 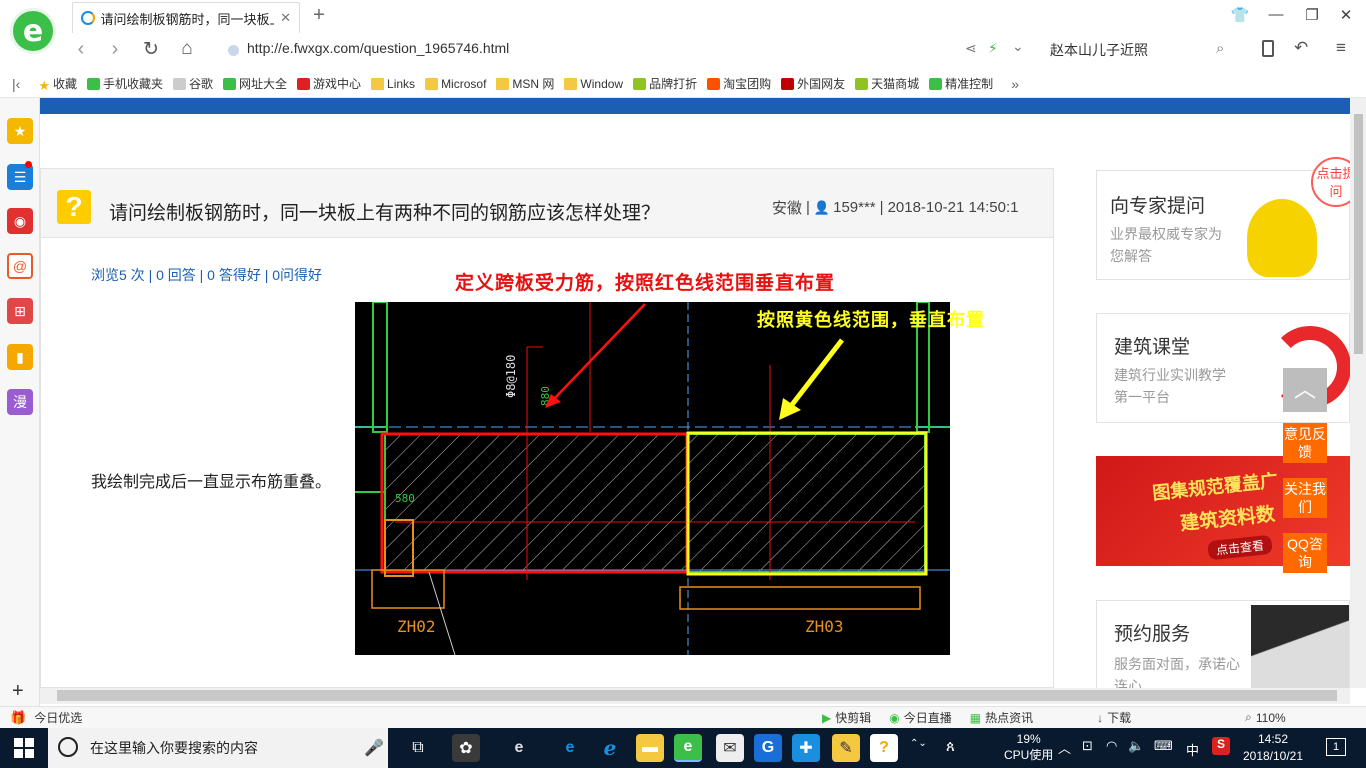 I want to click on chevron-down-icon: ⌄, so click(x=1018, y=46).